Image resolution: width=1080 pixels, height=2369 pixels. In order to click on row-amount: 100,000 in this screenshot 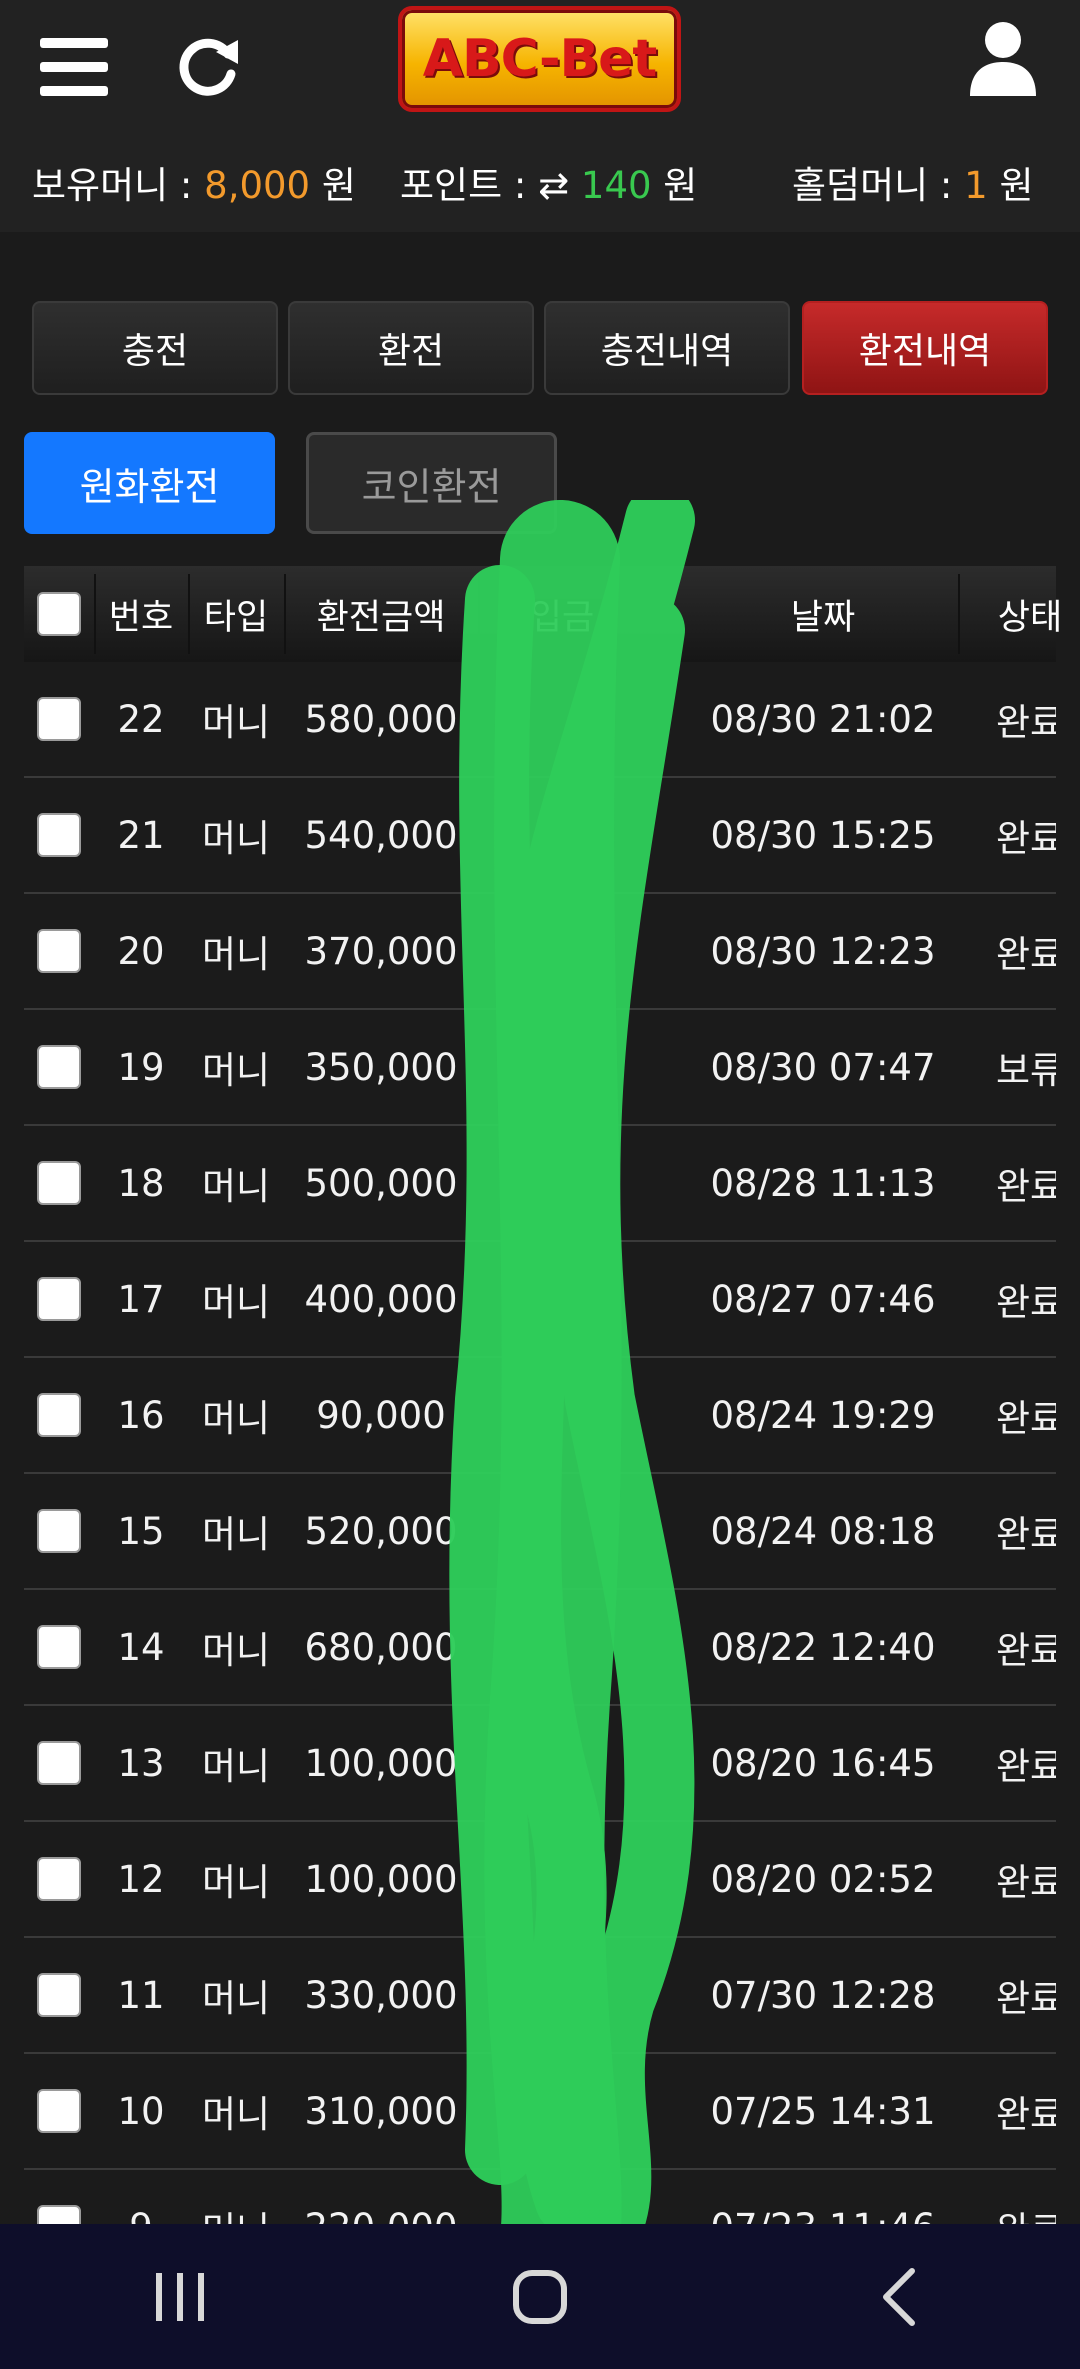, I will do `click(381, 1879)`.